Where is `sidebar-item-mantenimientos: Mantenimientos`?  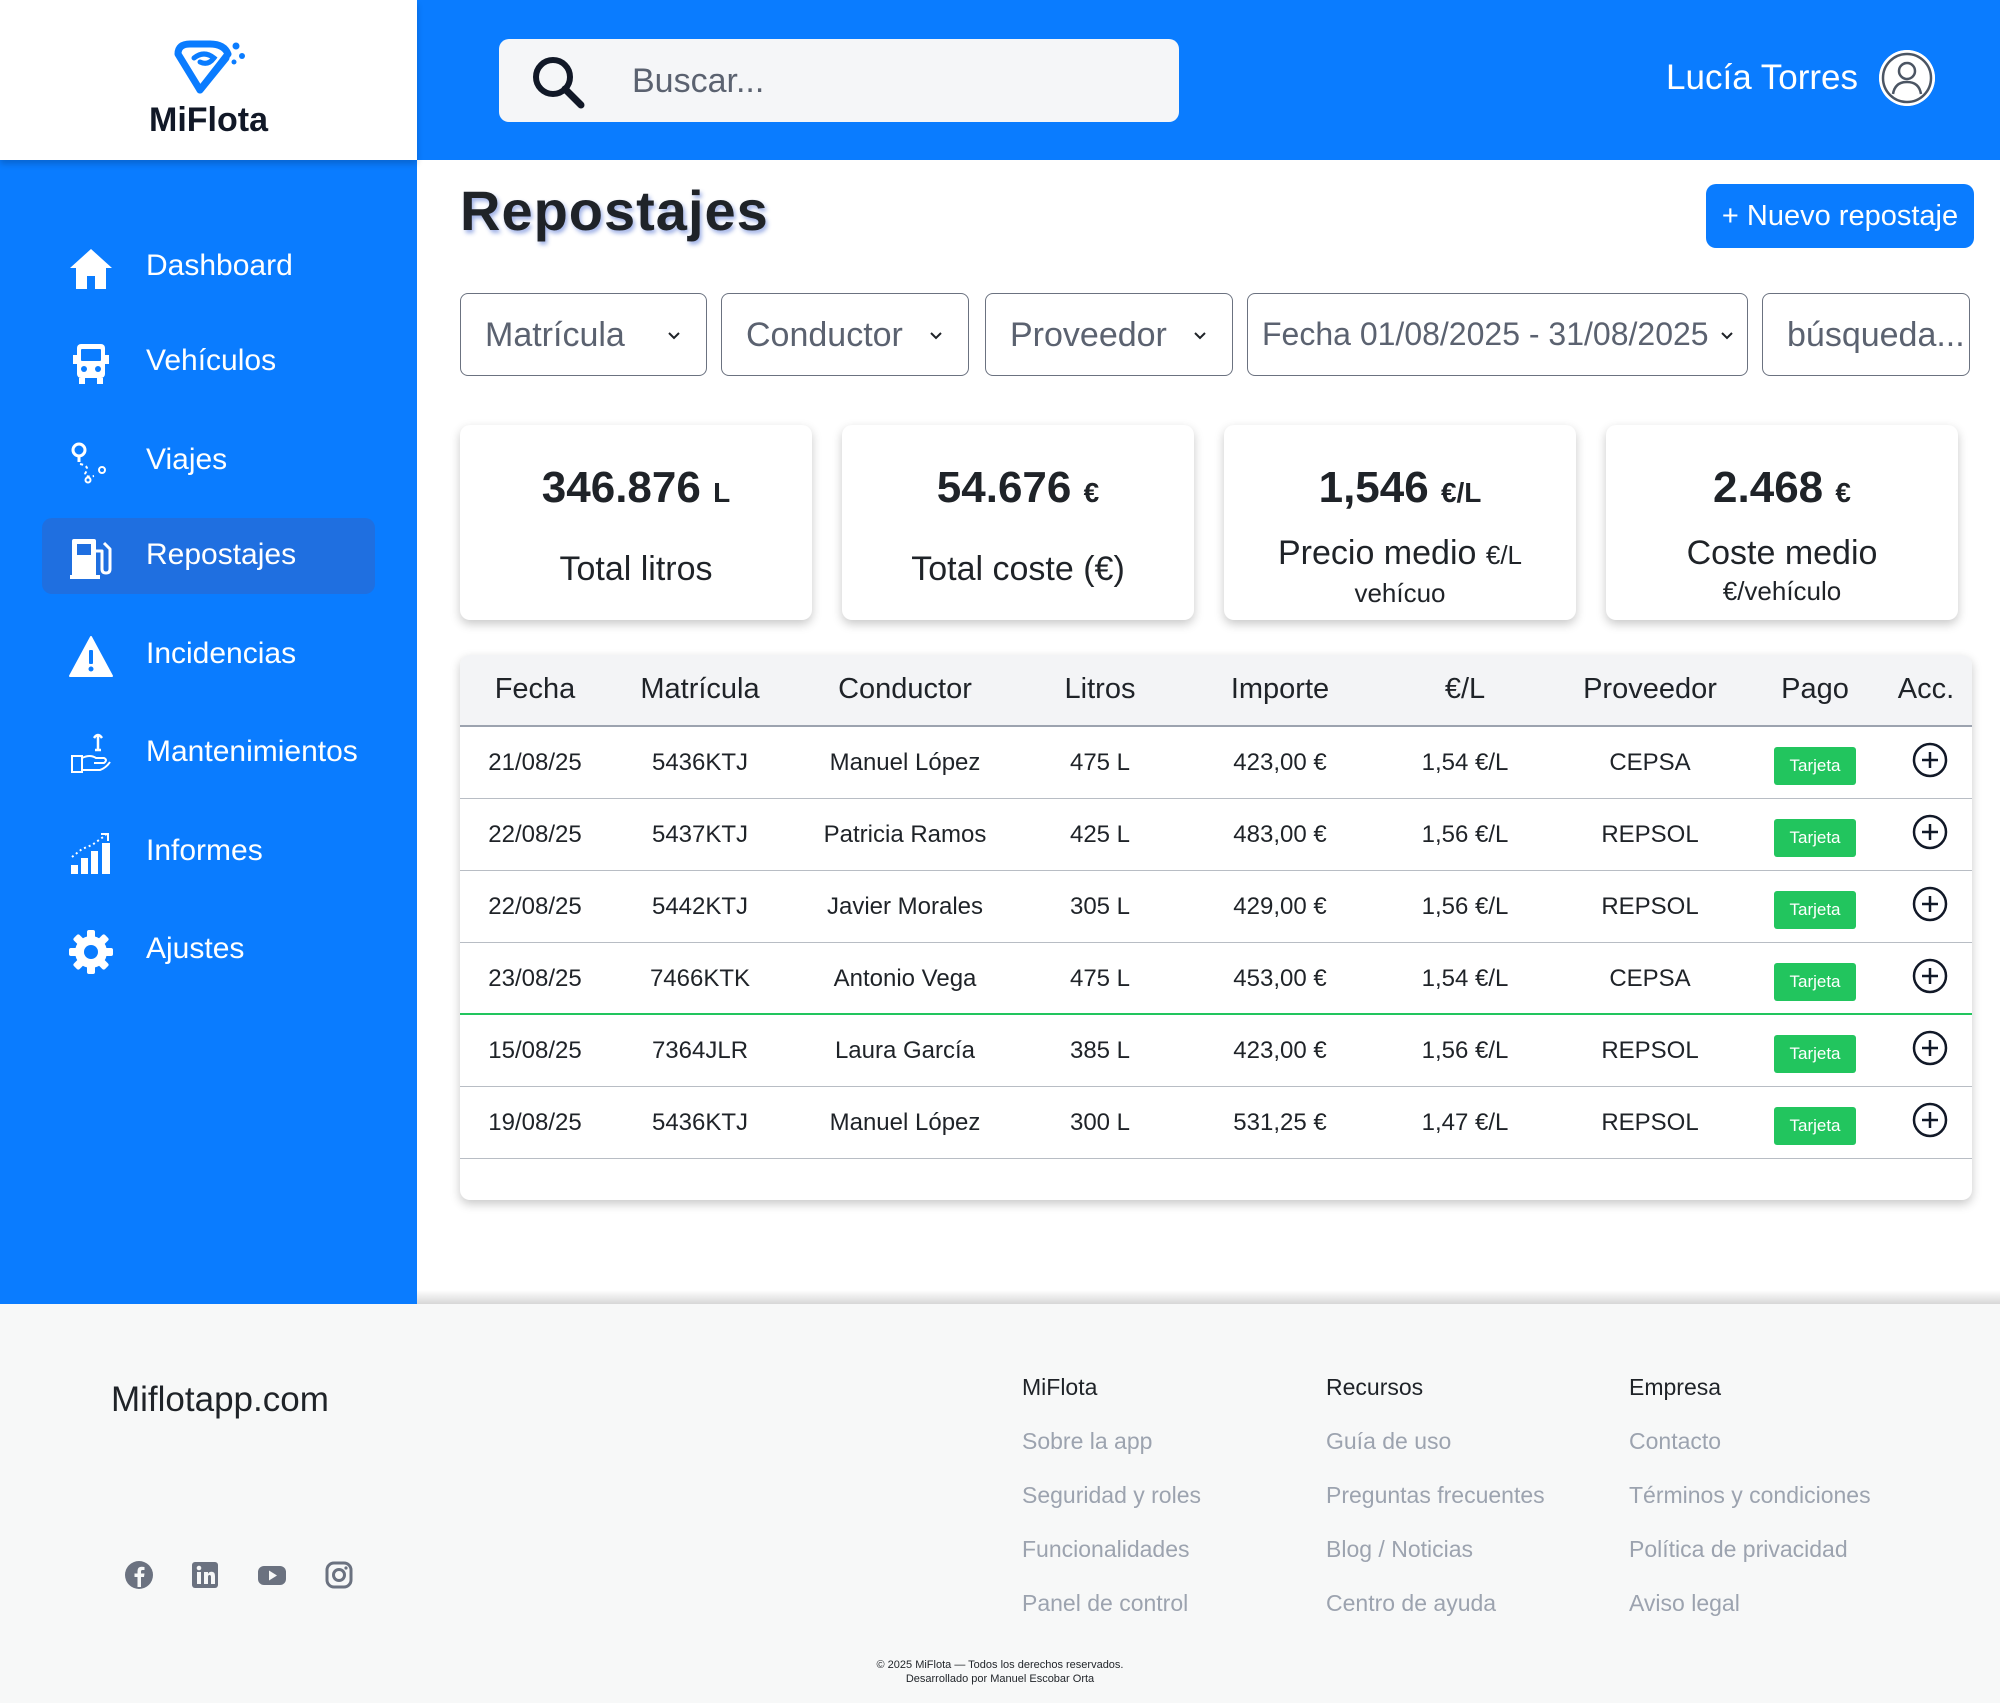
sidebar-item-mantenimientos: Mantenimientos is located at coordinates (208, 753).